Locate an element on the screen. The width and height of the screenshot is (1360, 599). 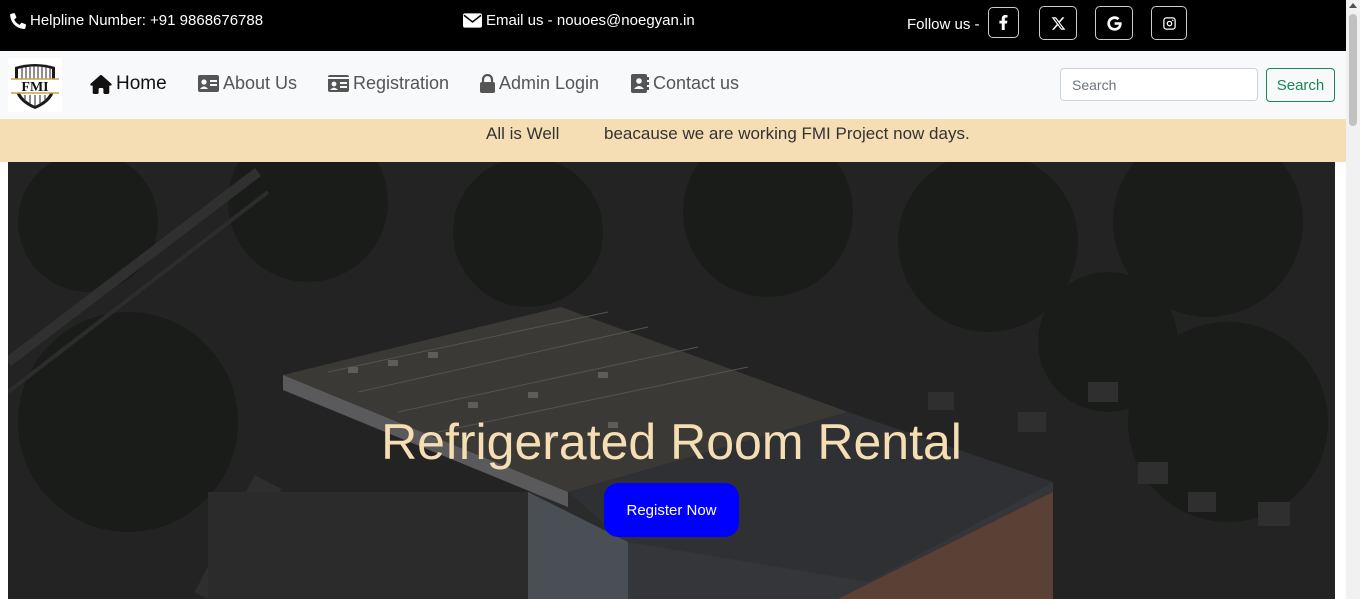
nav-about: About Us is located at coordinates (247, 83).